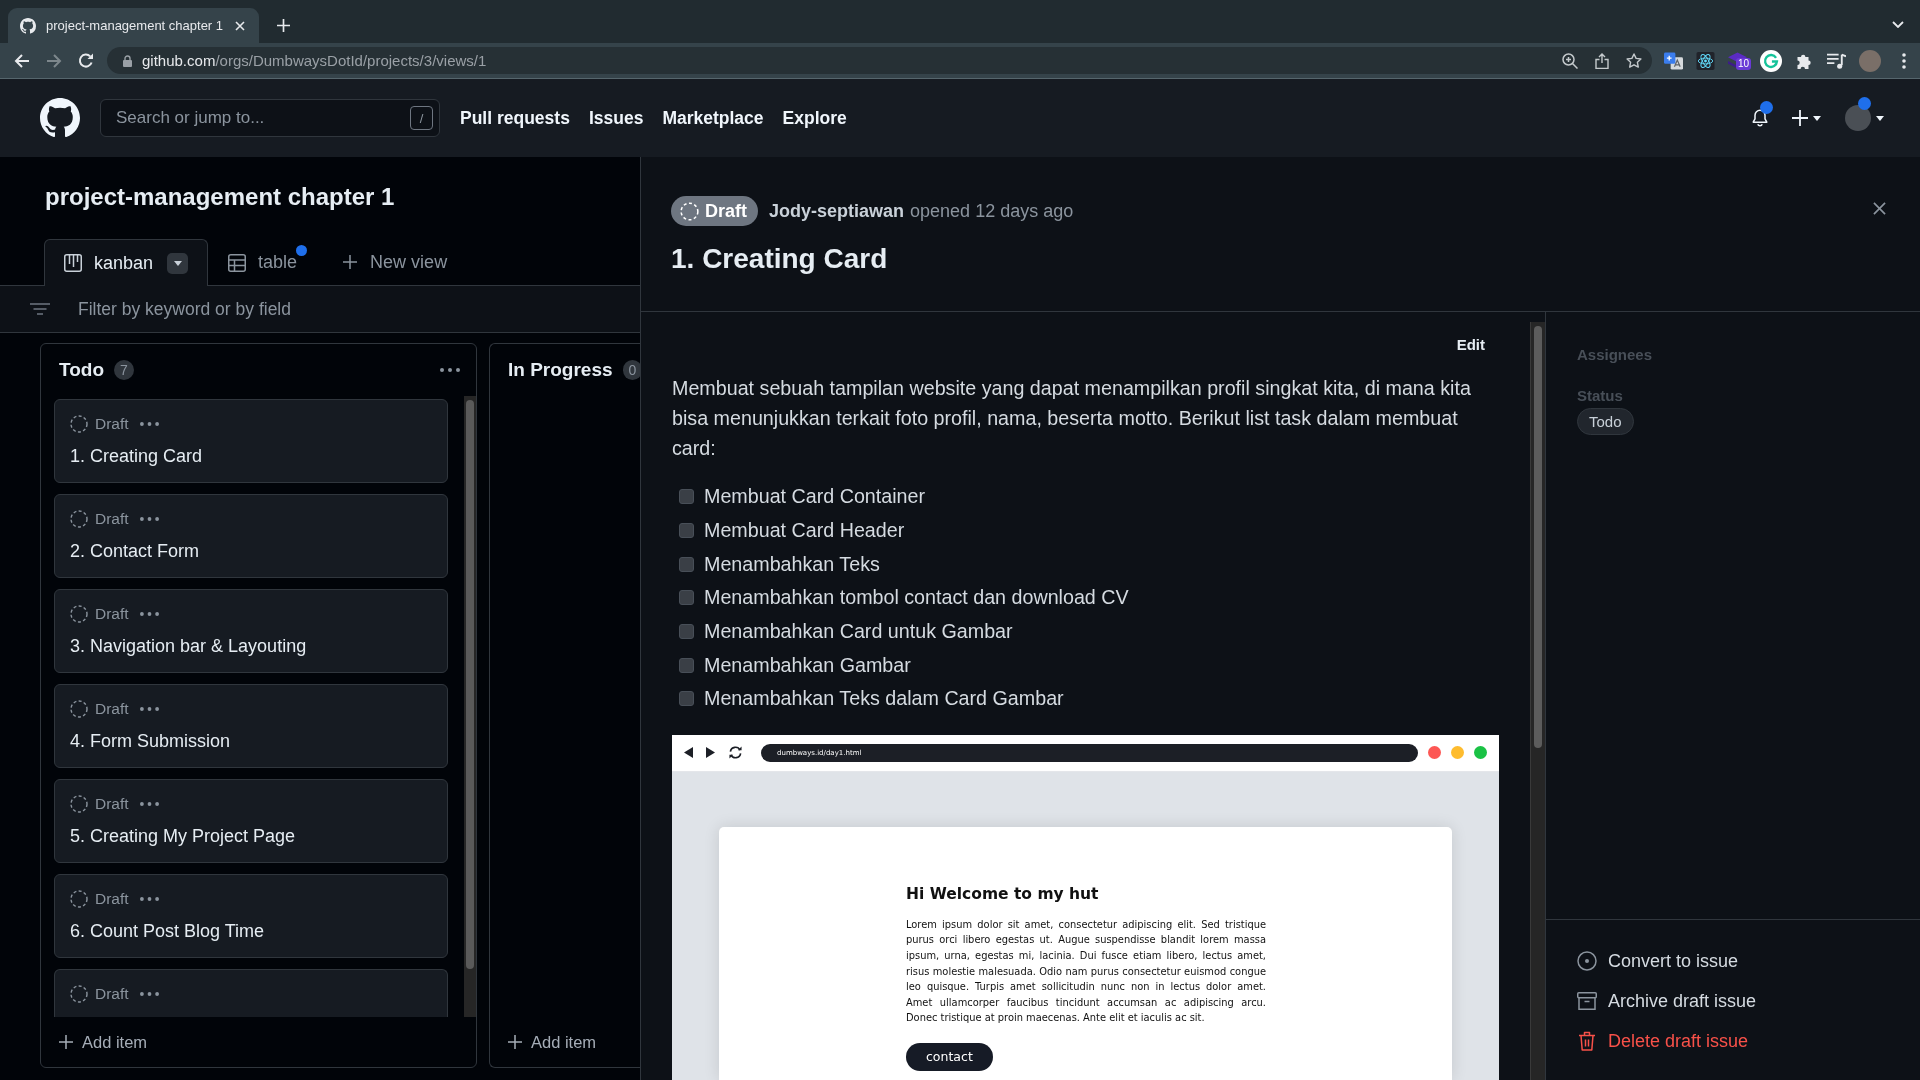 This screenshot has height=1080, width=1920. I want to click on issue-card: Draft 4. Form Submission, so click(251, 726).